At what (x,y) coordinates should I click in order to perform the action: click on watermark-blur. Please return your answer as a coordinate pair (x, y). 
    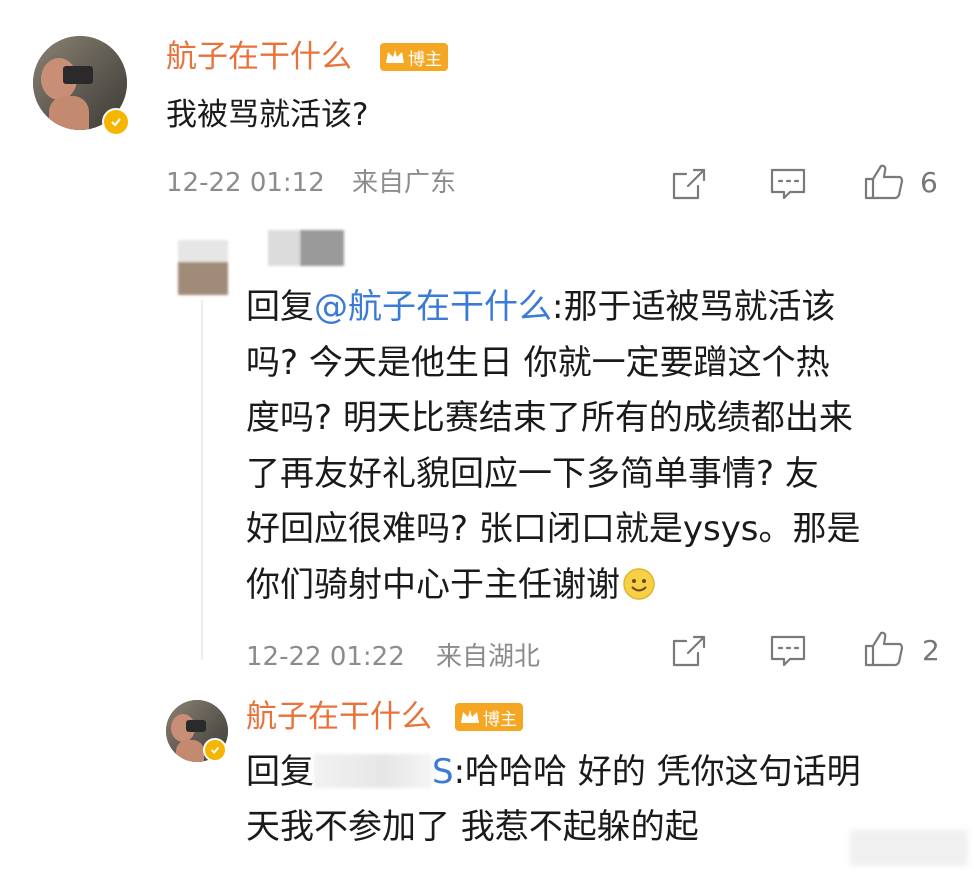
    Looking at the image, I should click on (909, 848).